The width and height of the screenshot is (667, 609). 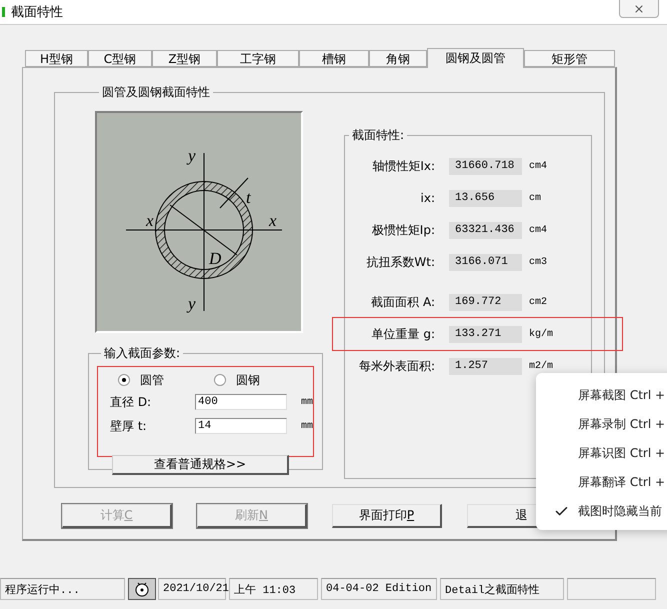 I want to click on tab: H型钢, so click(x=56, y=58).